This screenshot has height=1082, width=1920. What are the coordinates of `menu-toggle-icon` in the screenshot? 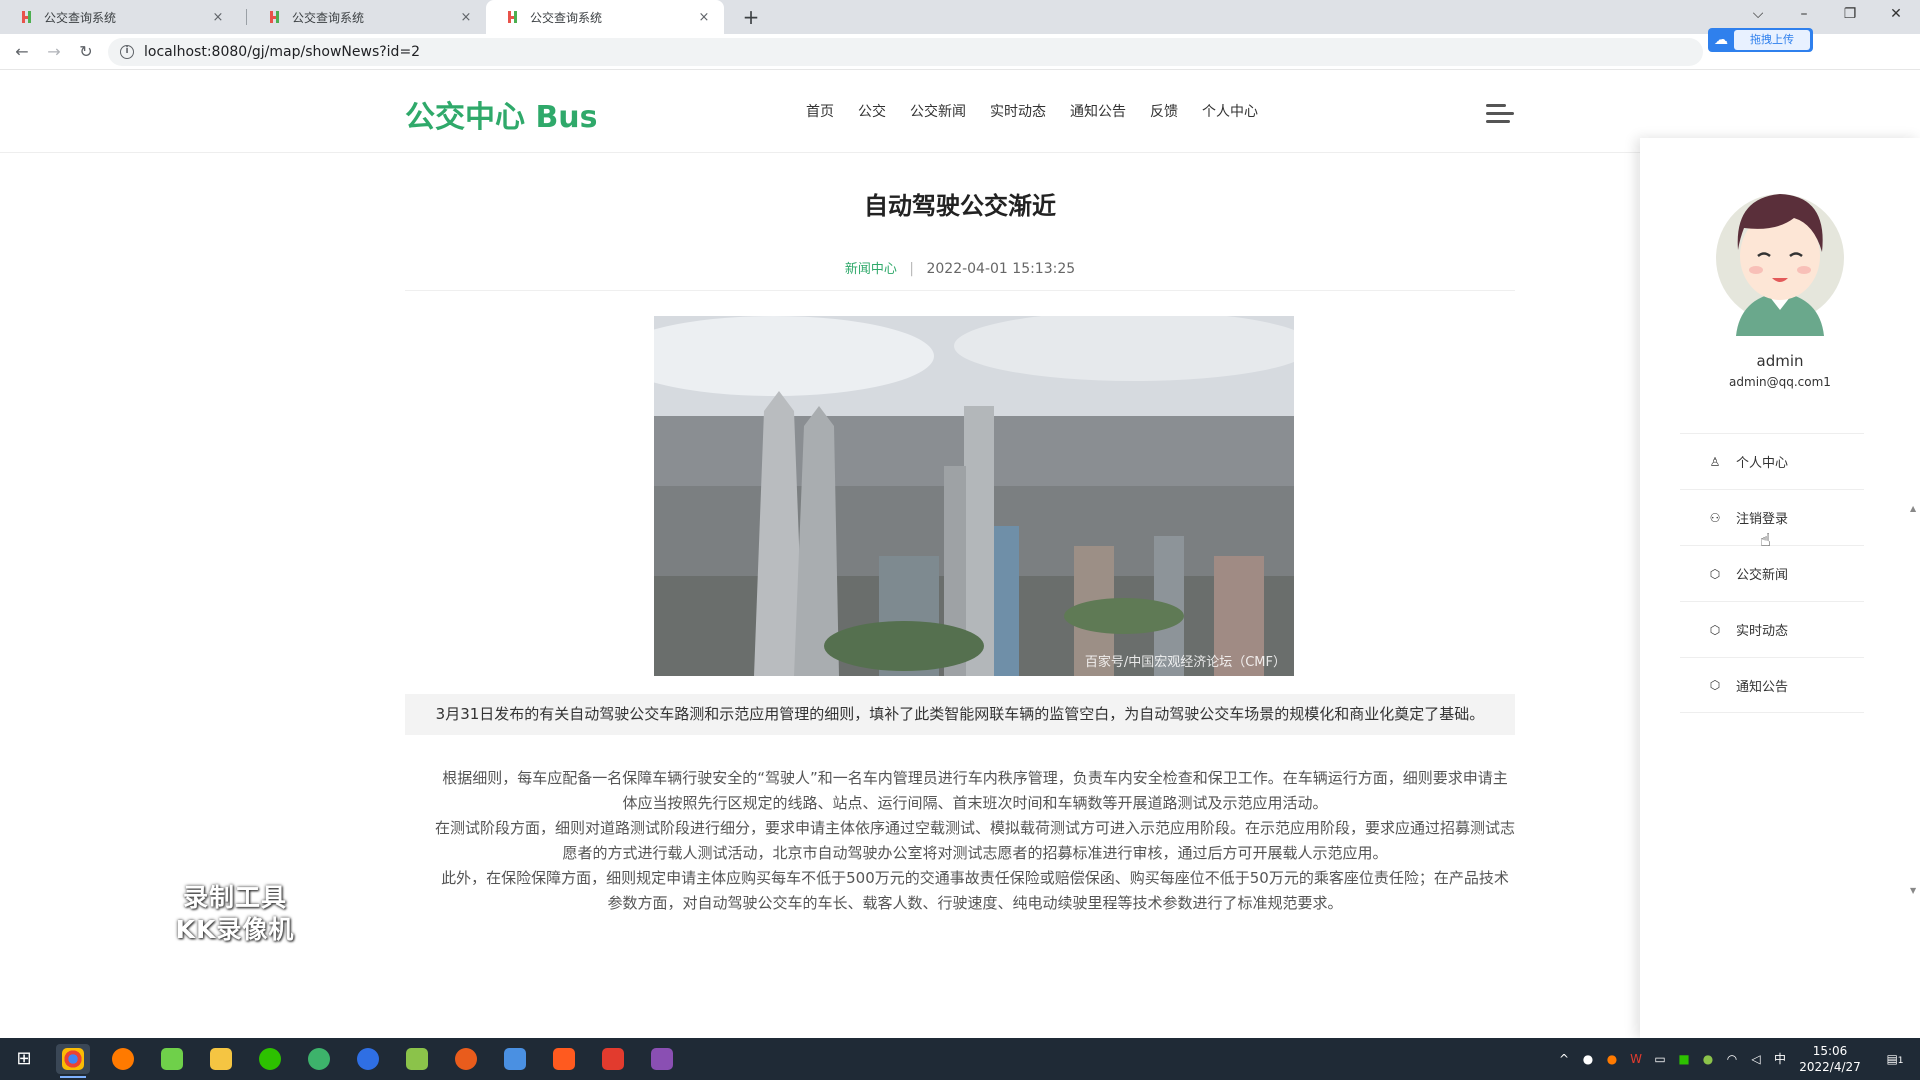 It's located at (1500, 114).